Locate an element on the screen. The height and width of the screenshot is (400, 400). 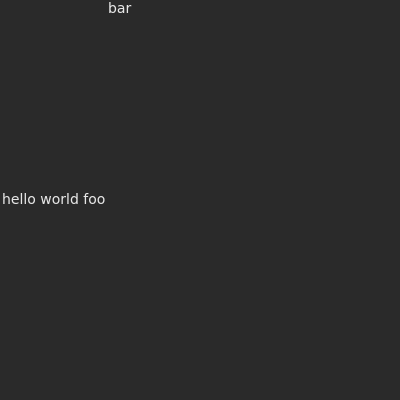
middle-text-label: hello world foo is located at coordinates (54, 200).